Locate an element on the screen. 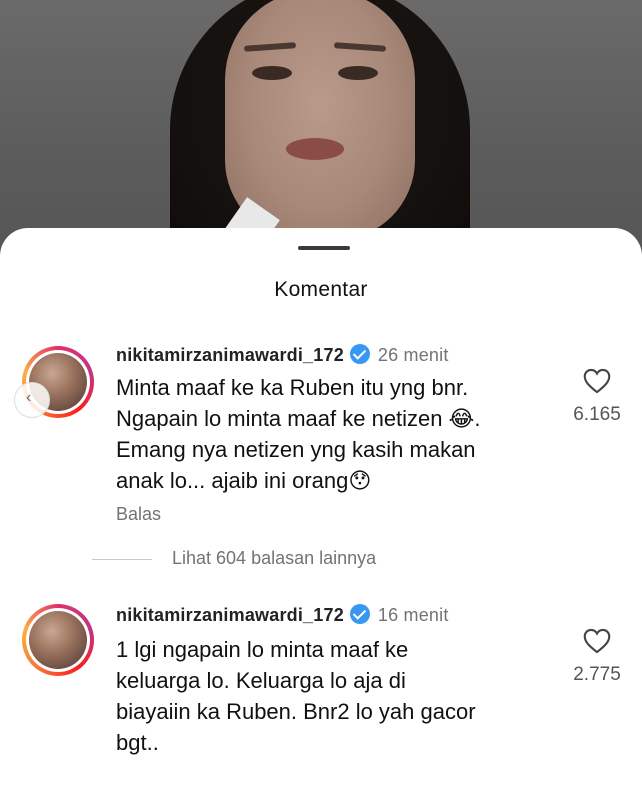 The width and height of the screenshot is (642, 788). comment-time: 16 menit is located at coordinates (413, 615).